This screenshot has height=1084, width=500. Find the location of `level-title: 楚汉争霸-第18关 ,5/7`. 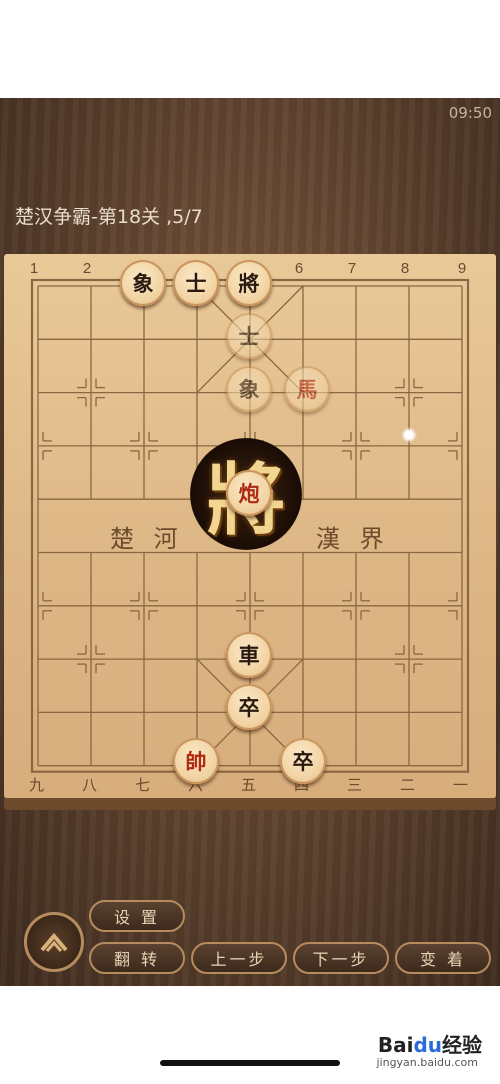

level-title: 楚汉争霸-第18关 ,5/7 is located at coordinates (109, 217).